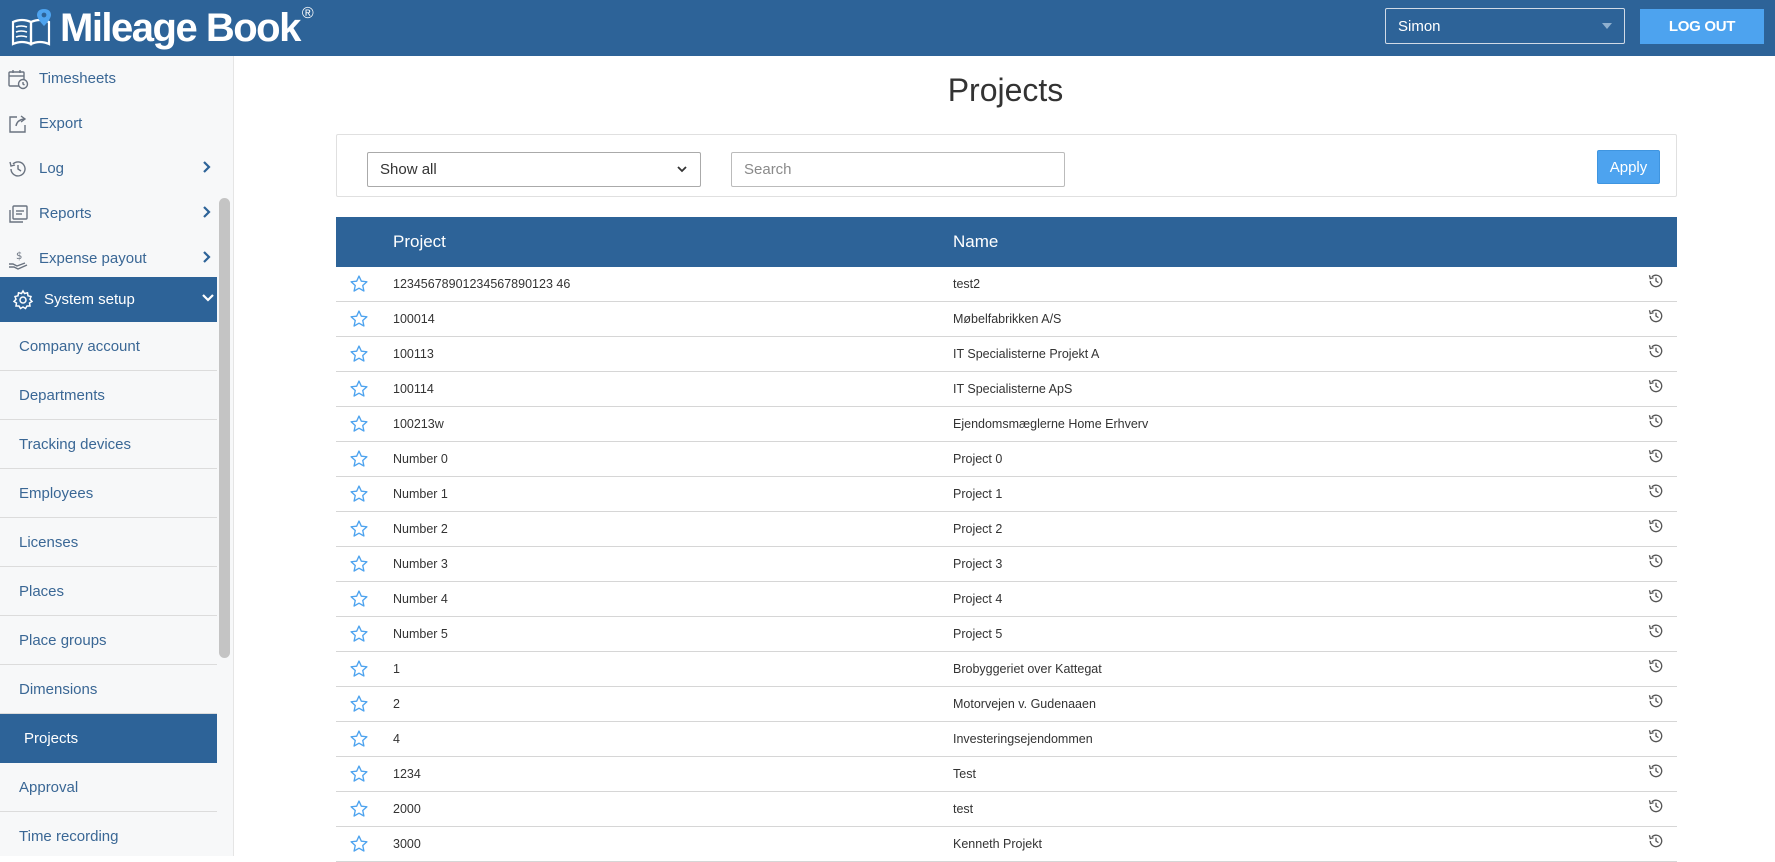 The image size is (1775, 862). I want to click on sidebar-sub-tracking-devices: Tracking devices, so click(108, 444).